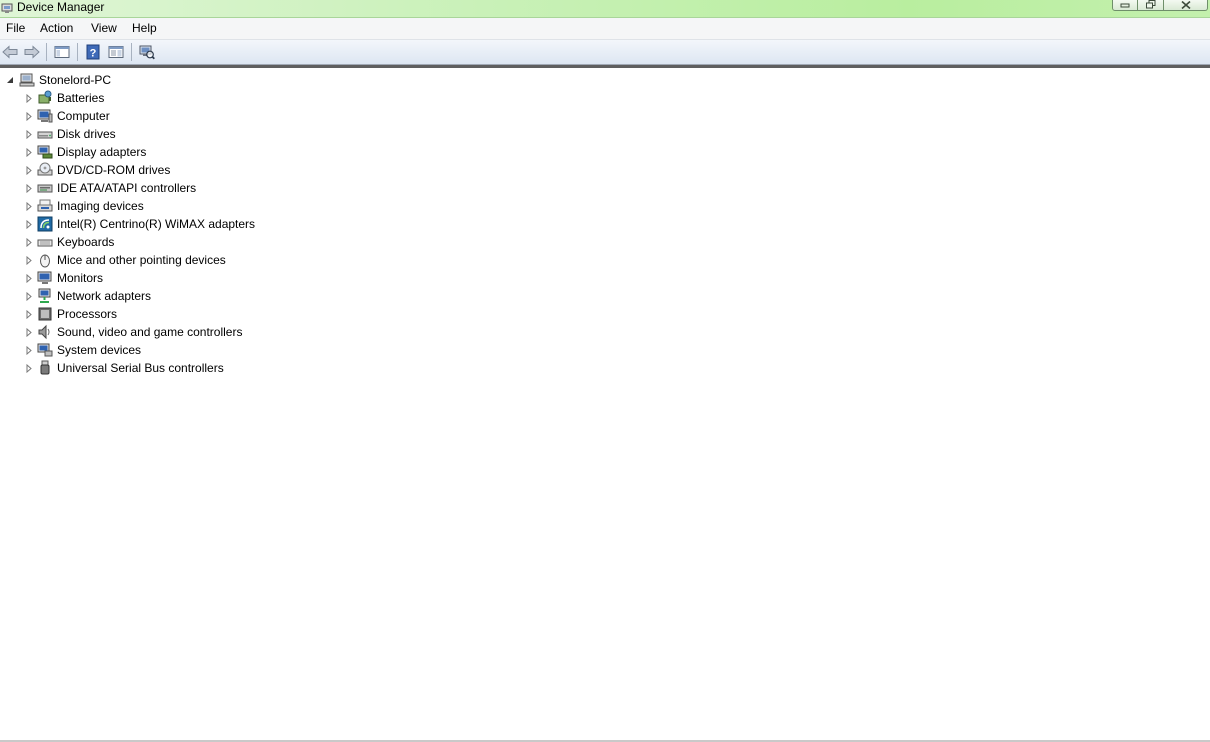 Image resolution: width=1210 pixels, height=742 pixels. I want to click on forward-button, so click(32, 52).